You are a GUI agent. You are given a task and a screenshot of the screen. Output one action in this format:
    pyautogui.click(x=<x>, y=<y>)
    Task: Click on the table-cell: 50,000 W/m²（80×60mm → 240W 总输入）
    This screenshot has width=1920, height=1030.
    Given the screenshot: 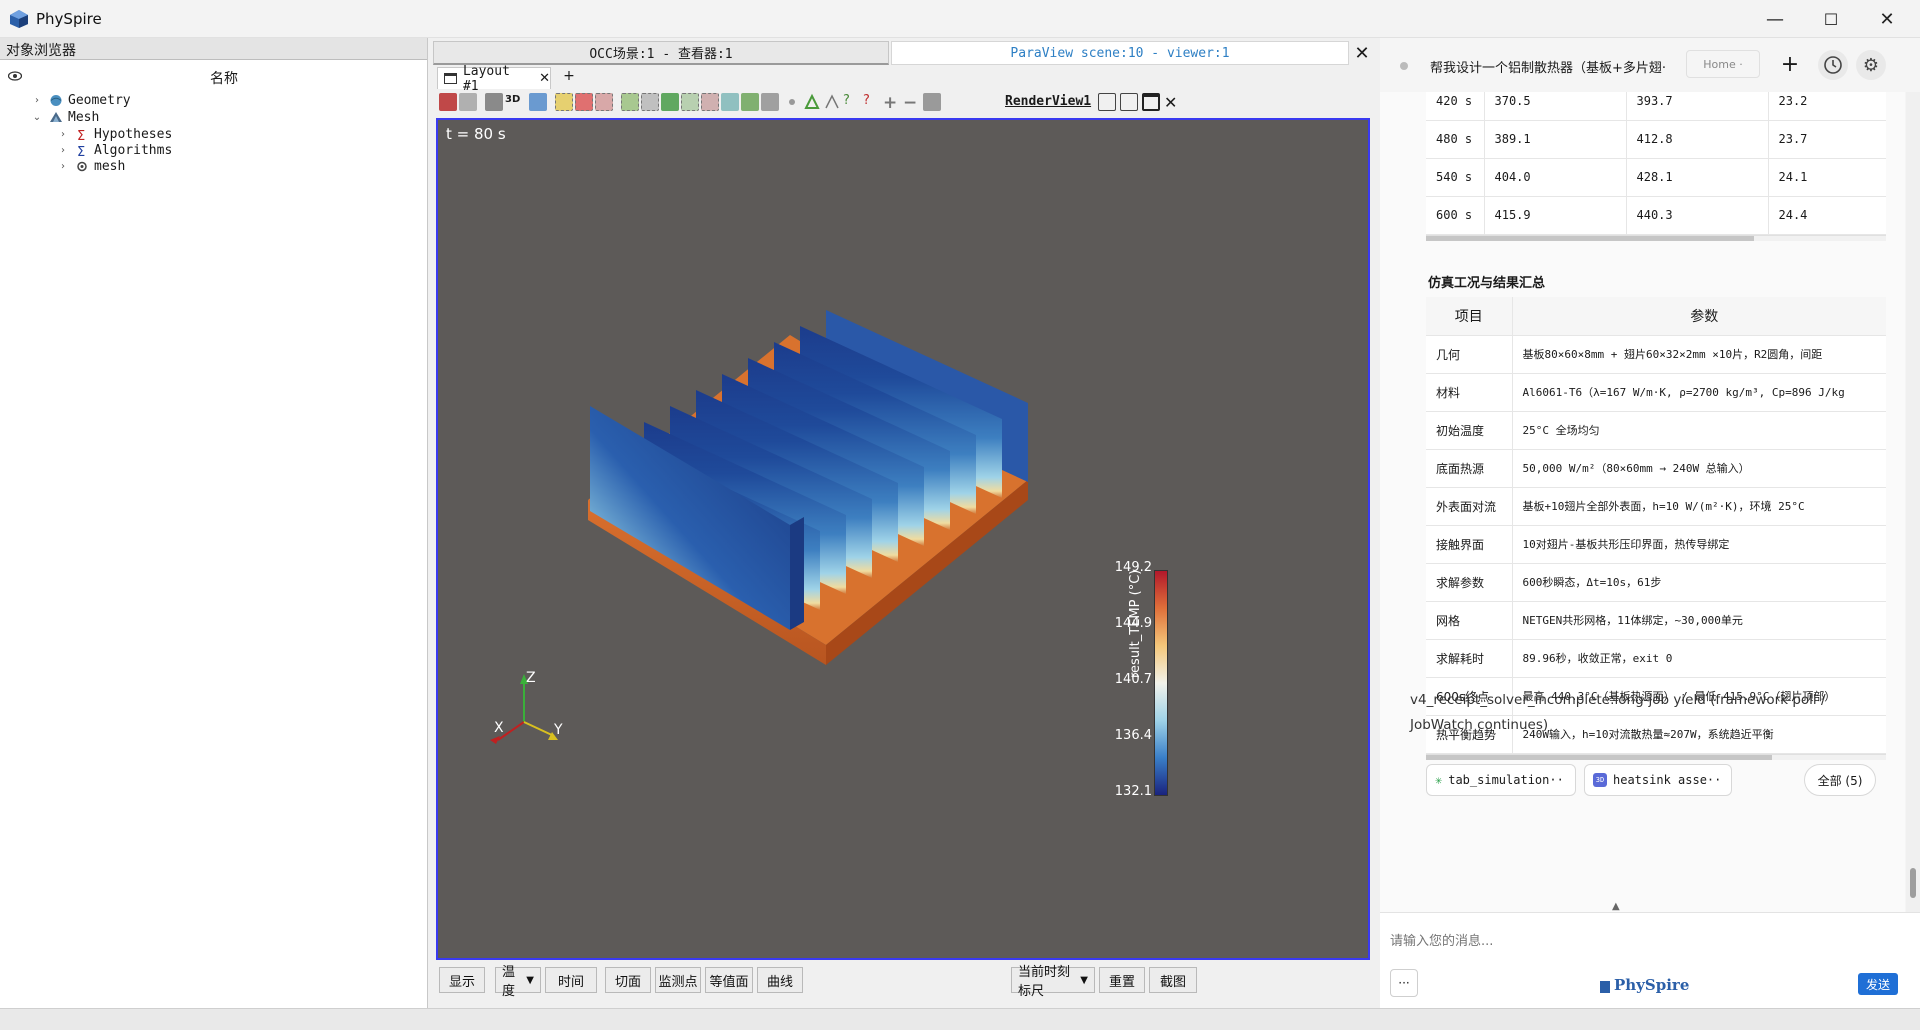 What is the action you would take?
    pyautogui.click(x=1698, y=468)
    